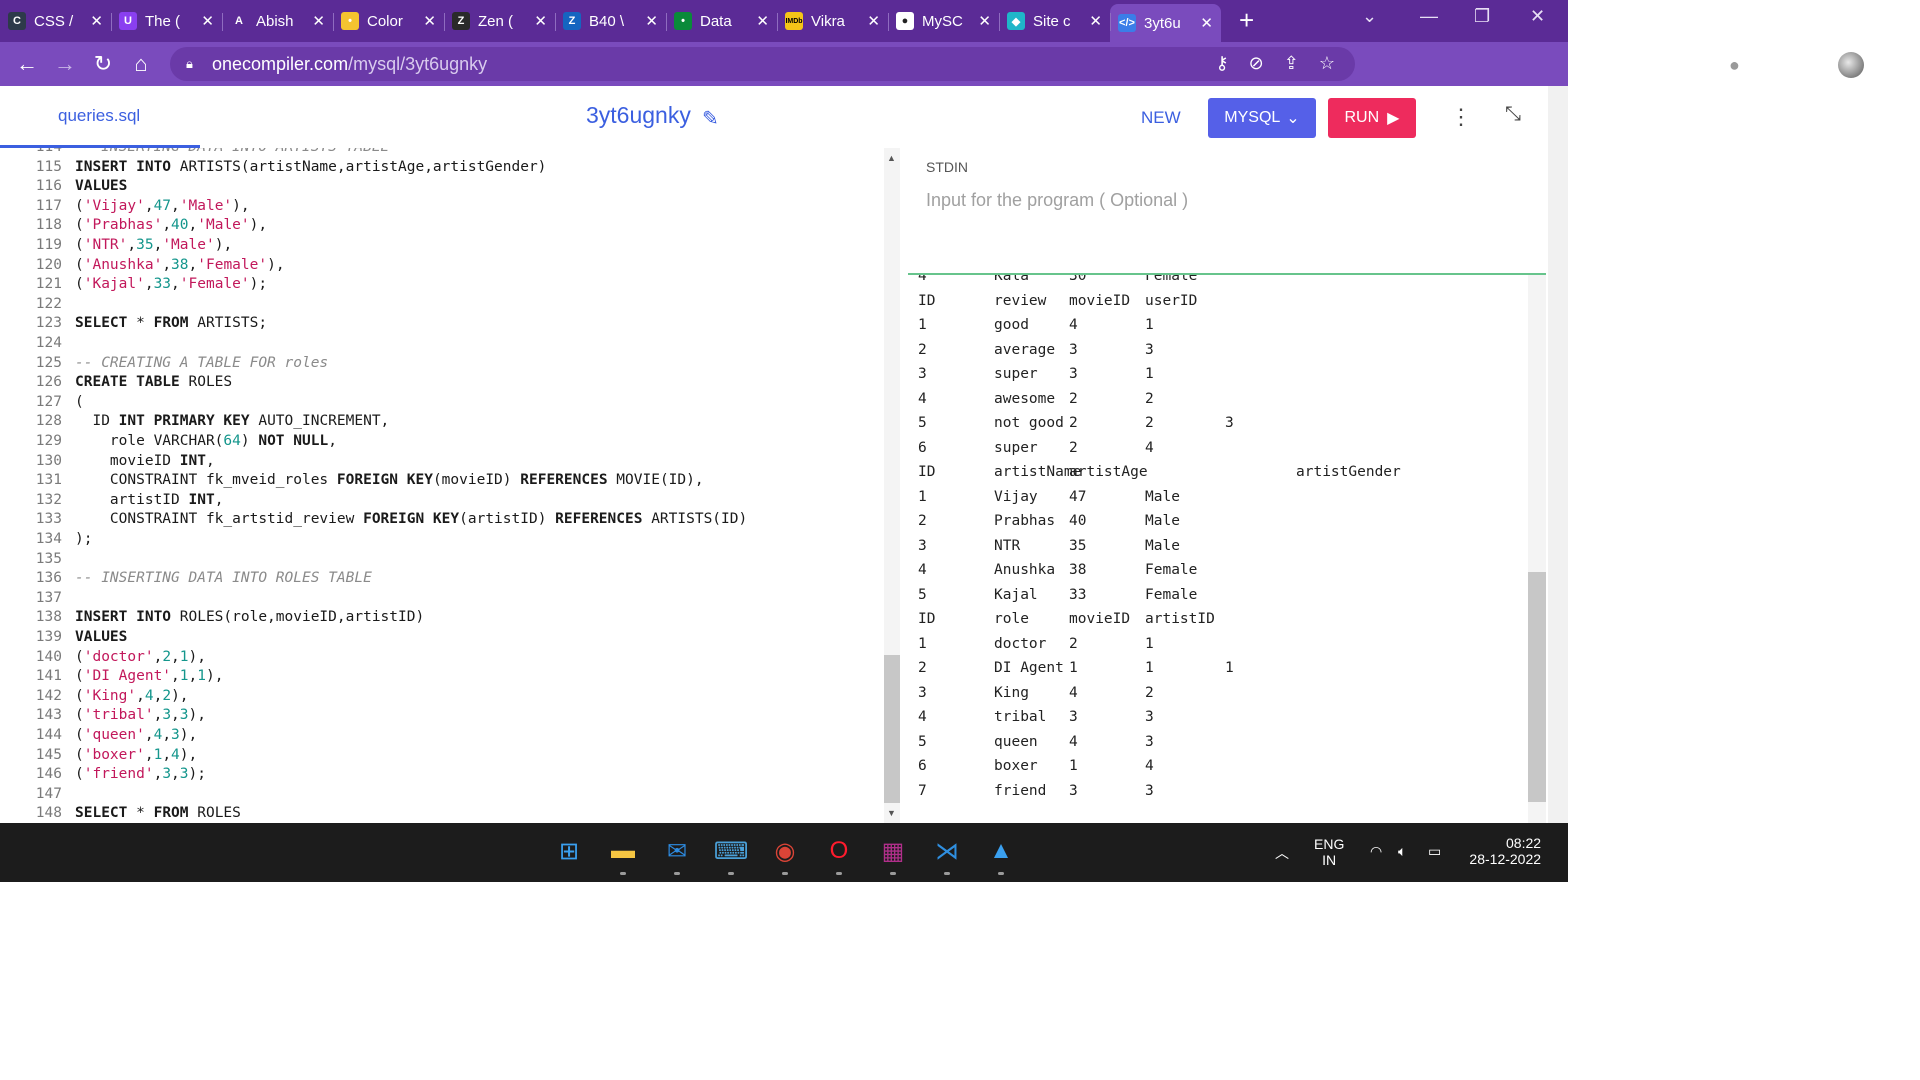 This screenshot has height=1080, width=1920. I want to click on more-options-icon: ⋮, so click(1461, 117).